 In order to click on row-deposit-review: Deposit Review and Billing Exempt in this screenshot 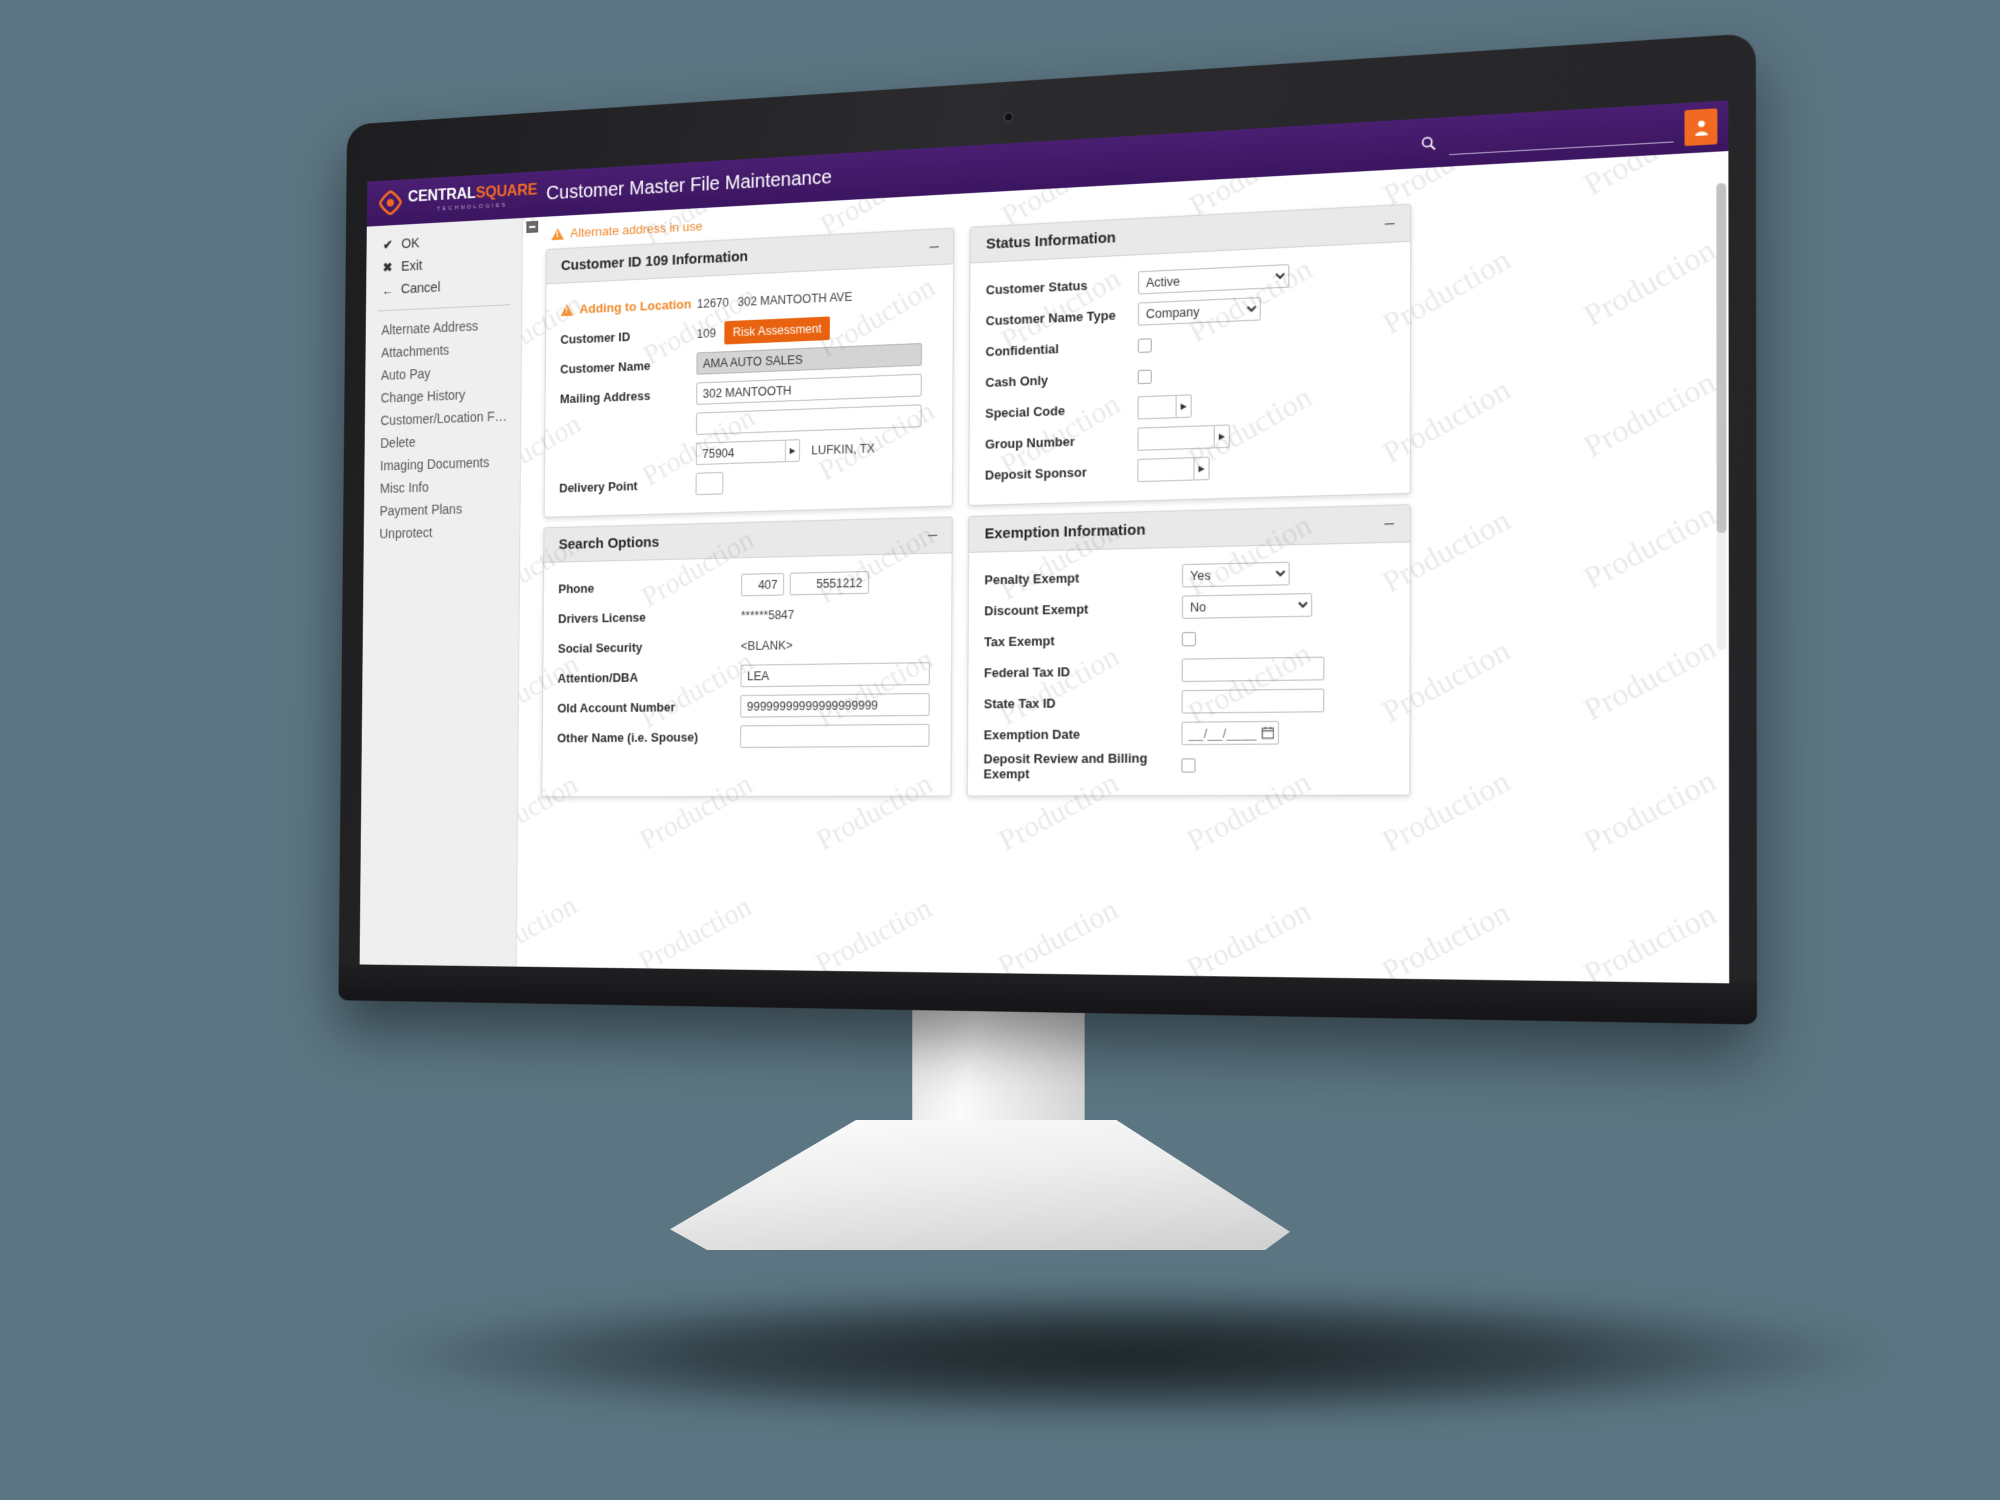, I will do `click(1188, 765)`.